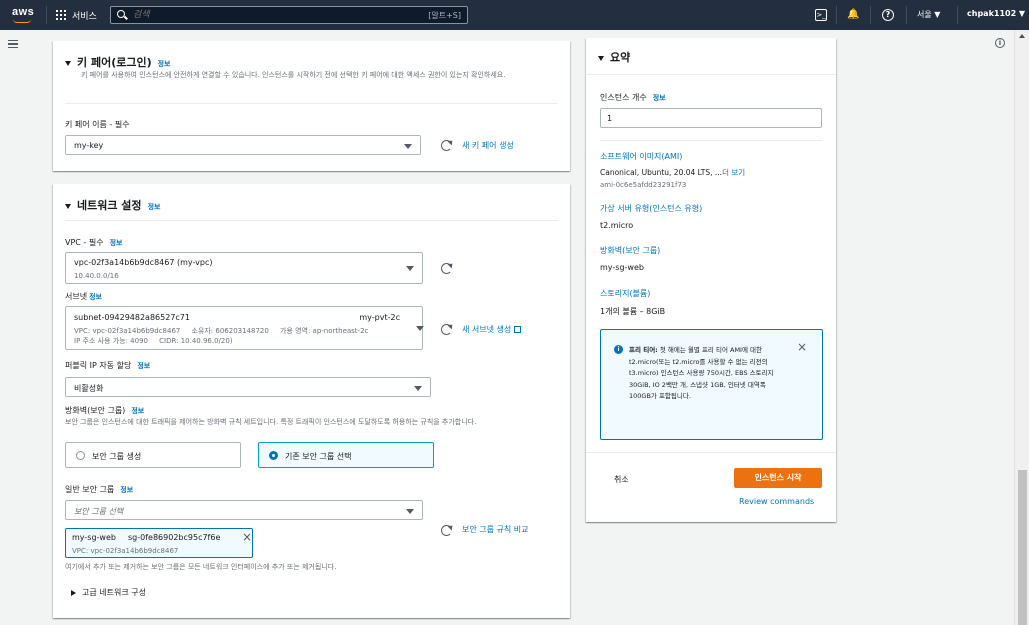 The height and width of the screenshot is (625, 1029). Describe the element at coordinates (633, 311) in the screenshot. I see `storage-value: 1개의 볼륨 – 8GiB` at that location.